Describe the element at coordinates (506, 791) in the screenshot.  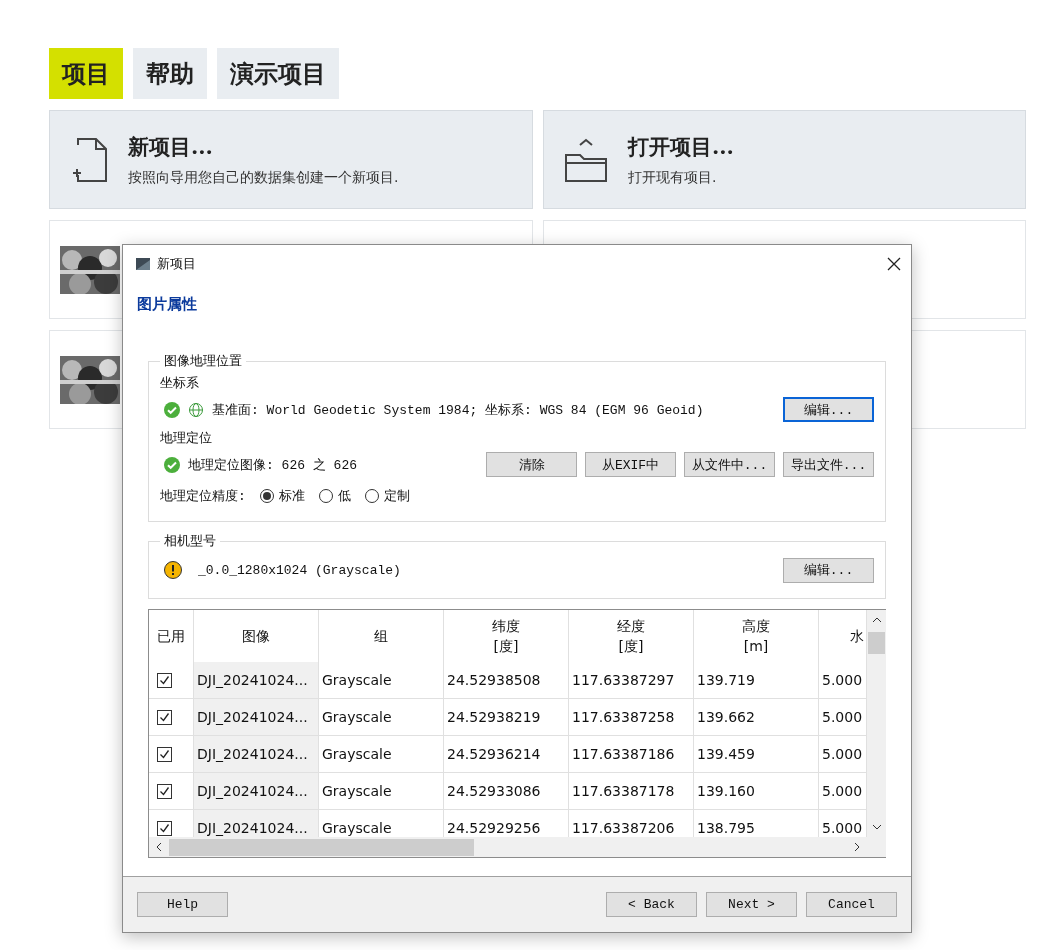
I see `table-cell: 24.52933086` at that location.